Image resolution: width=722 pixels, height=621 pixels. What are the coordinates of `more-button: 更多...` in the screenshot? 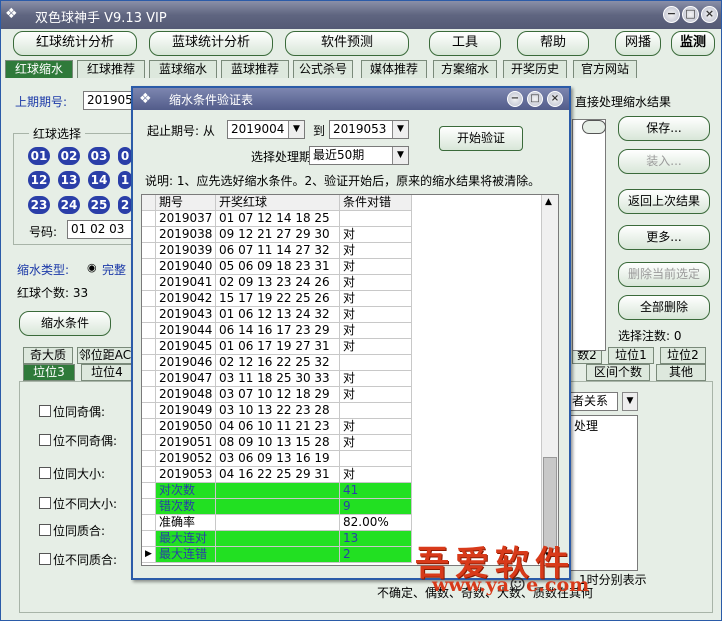 It's located at (664, 237).